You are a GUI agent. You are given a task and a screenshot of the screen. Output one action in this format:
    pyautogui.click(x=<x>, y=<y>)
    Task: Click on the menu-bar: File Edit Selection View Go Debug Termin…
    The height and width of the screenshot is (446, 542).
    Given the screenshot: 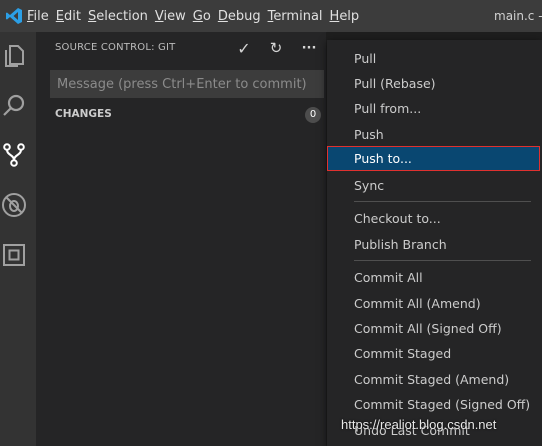 What is the action you would take?
    pyautogui.click(x=196, y=16)
    